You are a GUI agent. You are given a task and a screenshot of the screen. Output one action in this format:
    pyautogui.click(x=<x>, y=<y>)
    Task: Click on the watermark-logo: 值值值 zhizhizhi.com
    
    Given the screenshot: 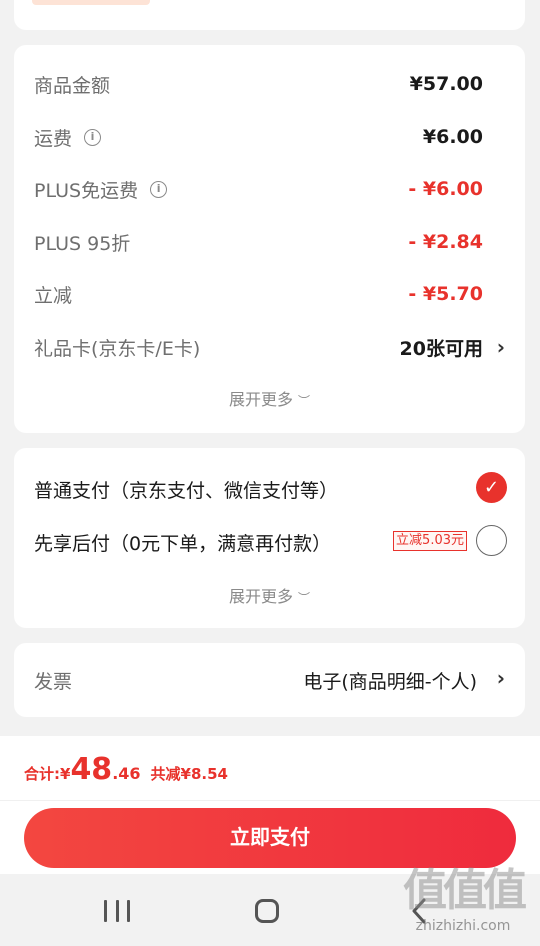 What is the action you would take?
    pyautogui.click(x=463, y=904)
    